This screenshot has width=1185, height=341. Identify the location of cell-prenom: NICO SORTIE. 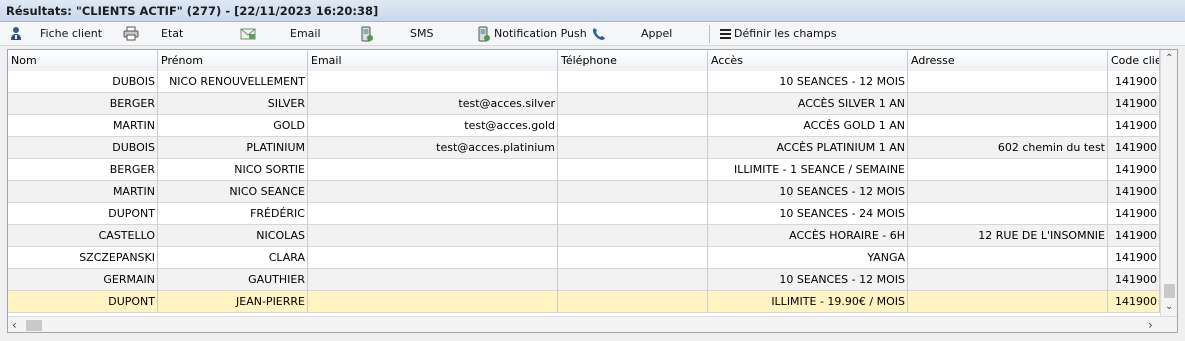
(233, 169).